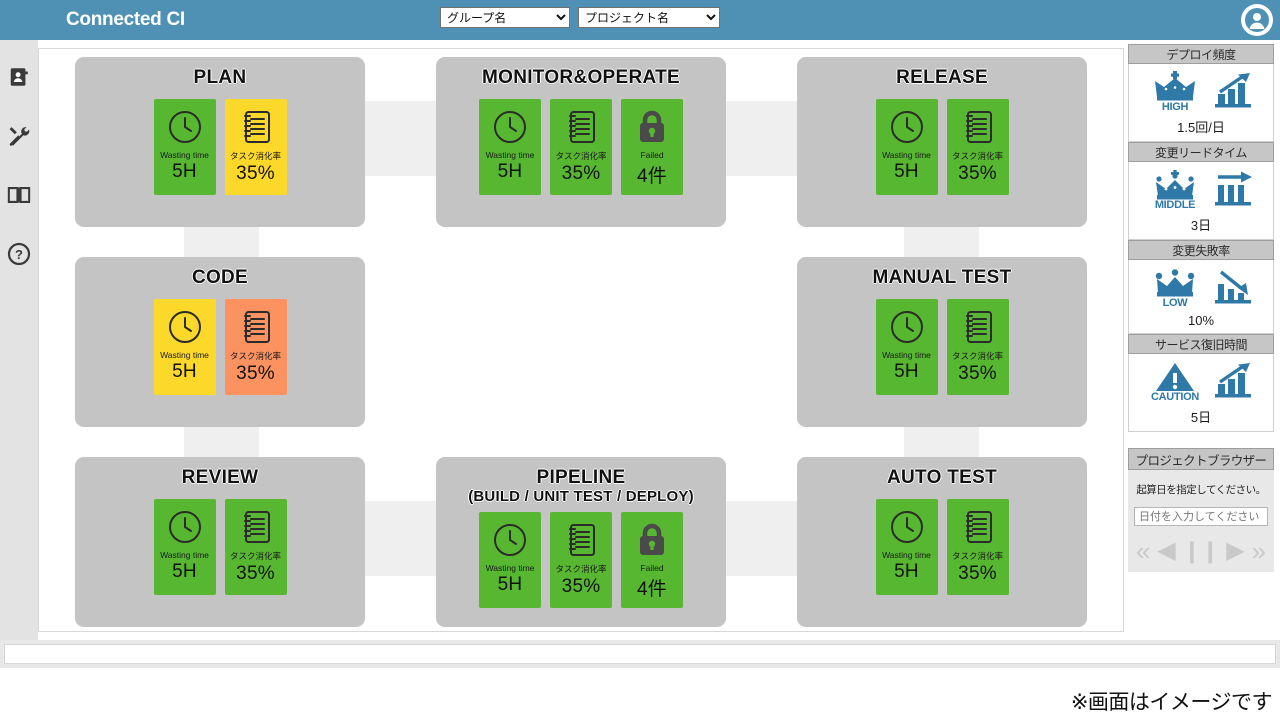  I want to click on sidebar-item-help: ?, so click(19, 256).